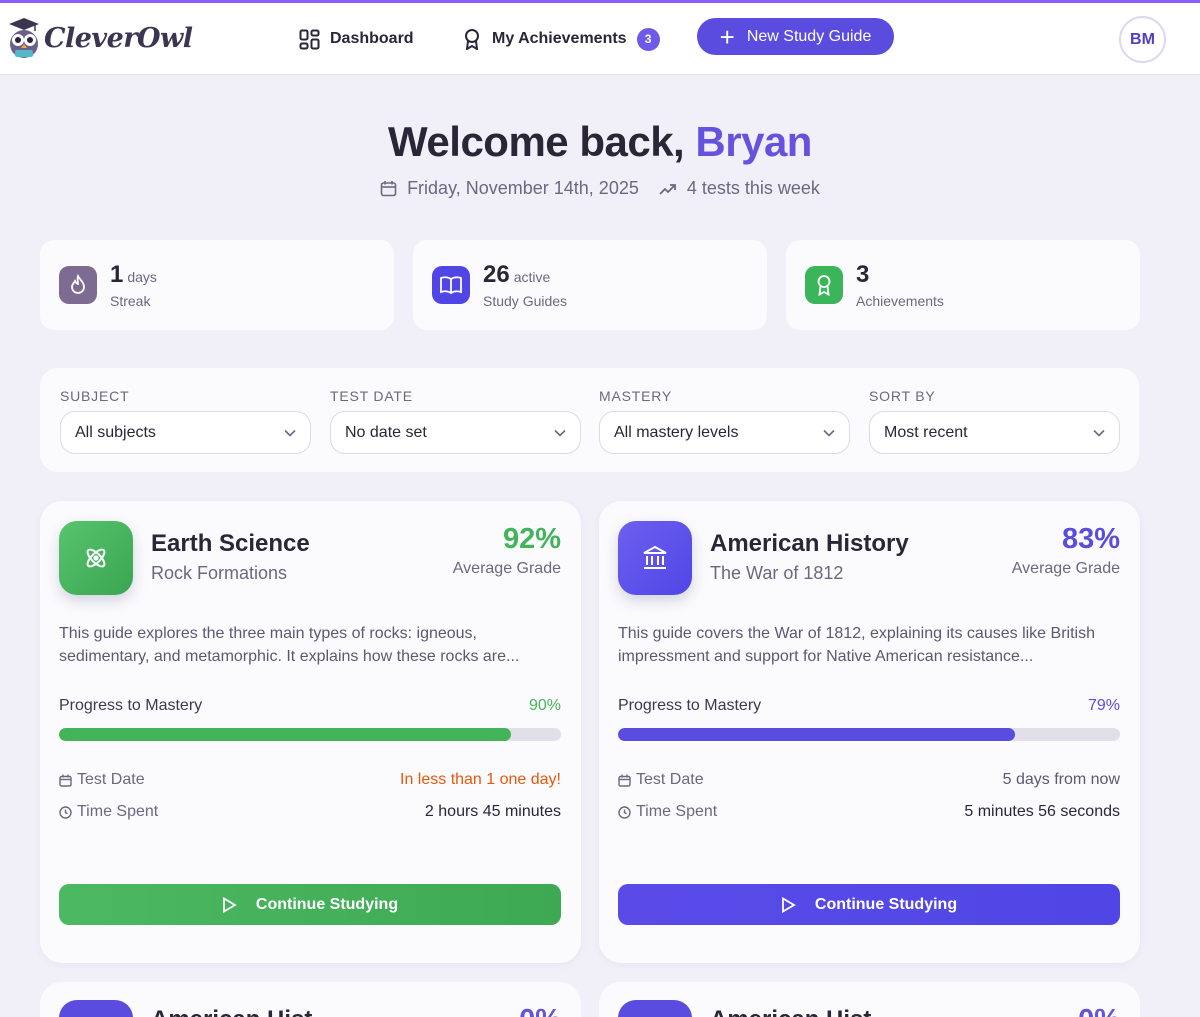  What do you see at coordinates (1061, 779) in the screenshot?
I see `test-date-value: 5 days from now` at bounding box center [1061, 779].